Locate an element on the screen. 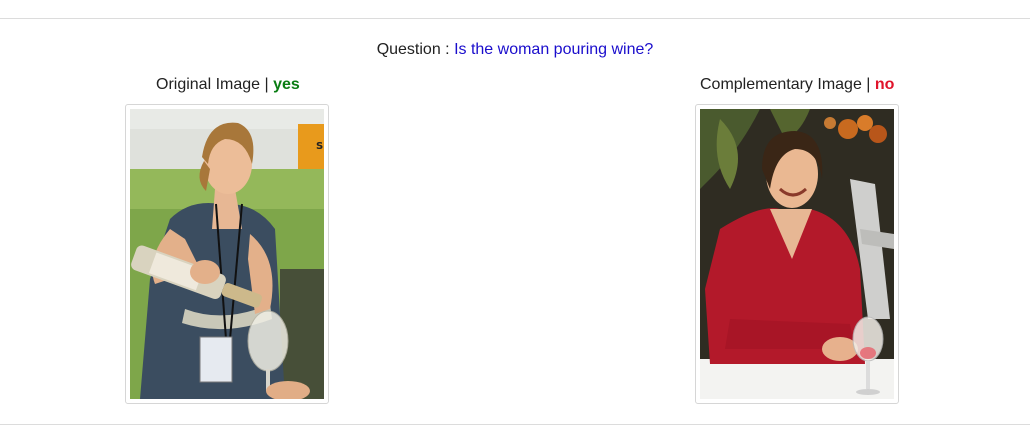  complementary-photo is located at coordinates (797, 254).